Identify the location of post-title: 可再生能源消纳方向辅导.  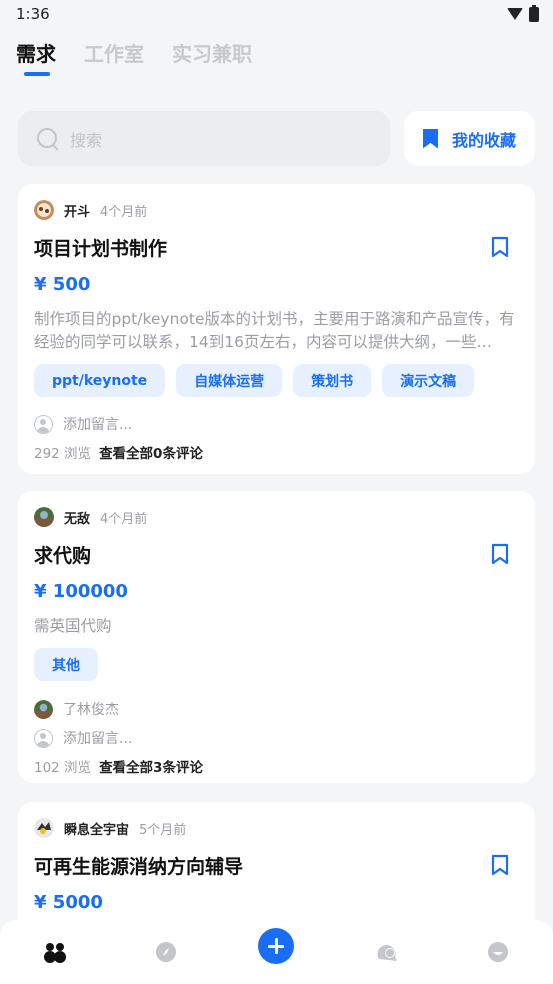
(138, 865).